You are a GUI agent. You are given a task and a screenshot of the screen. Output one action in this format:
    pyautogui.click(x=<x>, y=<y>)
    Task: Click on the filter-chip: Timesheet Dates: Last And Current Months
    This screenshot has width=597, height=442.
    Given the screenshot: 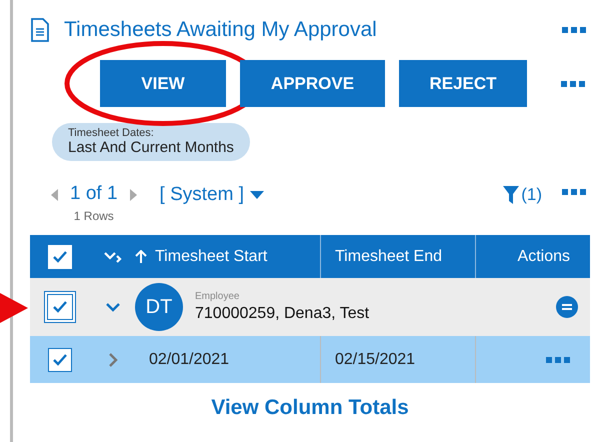 What is the action you would take?
    pyautogui.click(x=151, y=142)
    